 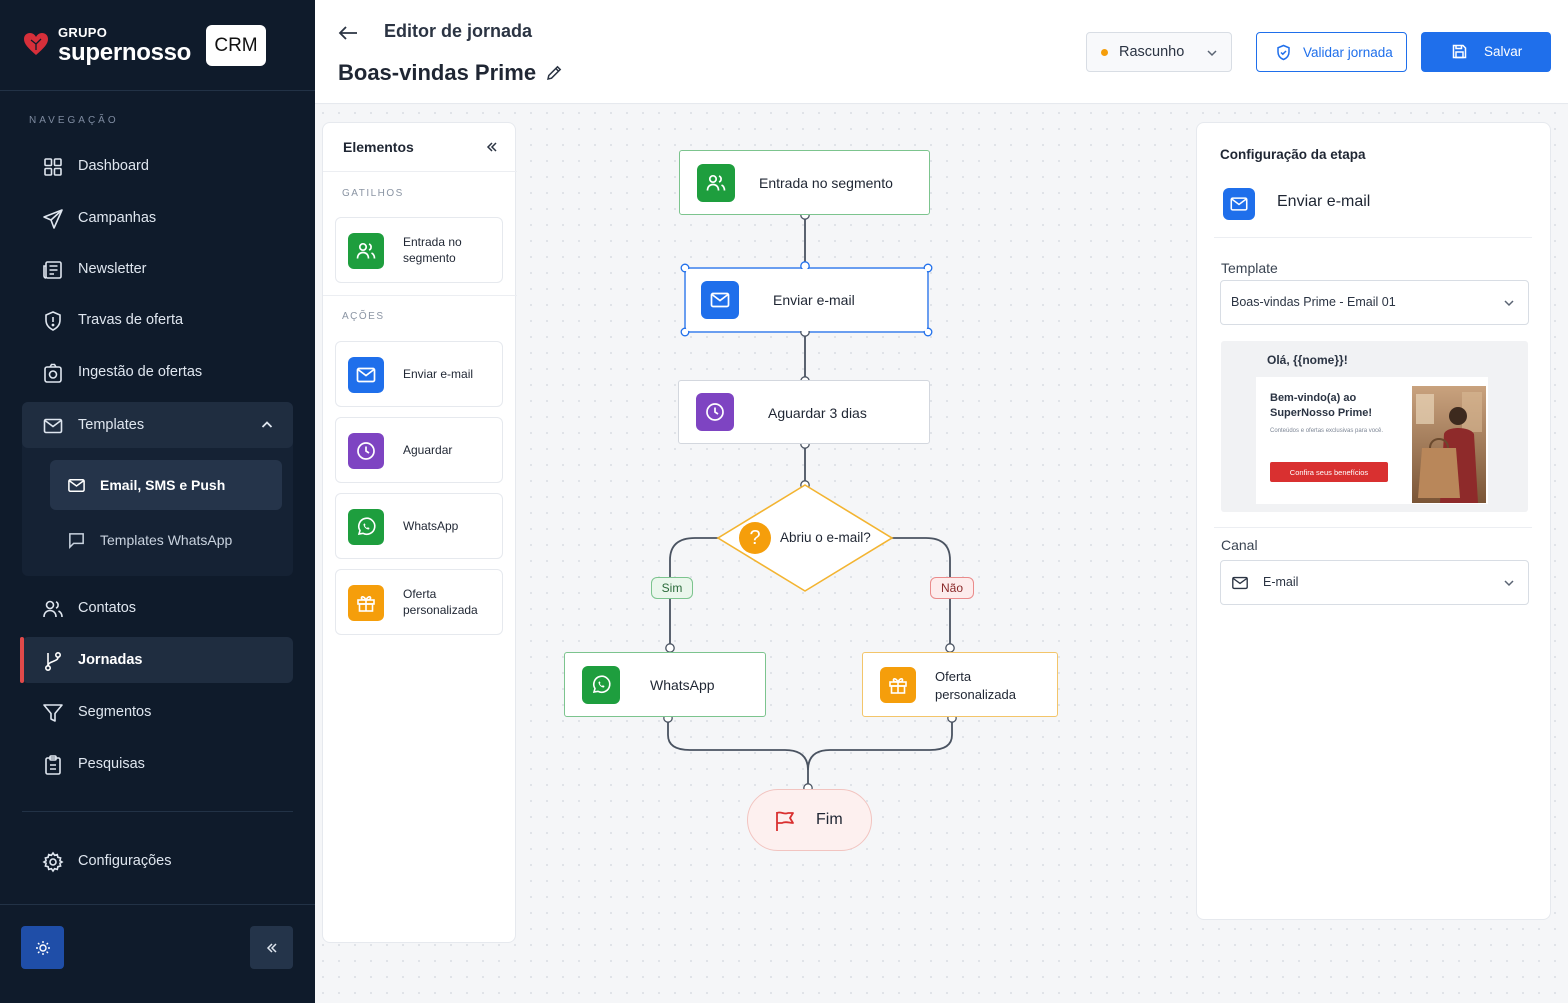 I want to click on pencil-icon, so click(x=554, y=73).